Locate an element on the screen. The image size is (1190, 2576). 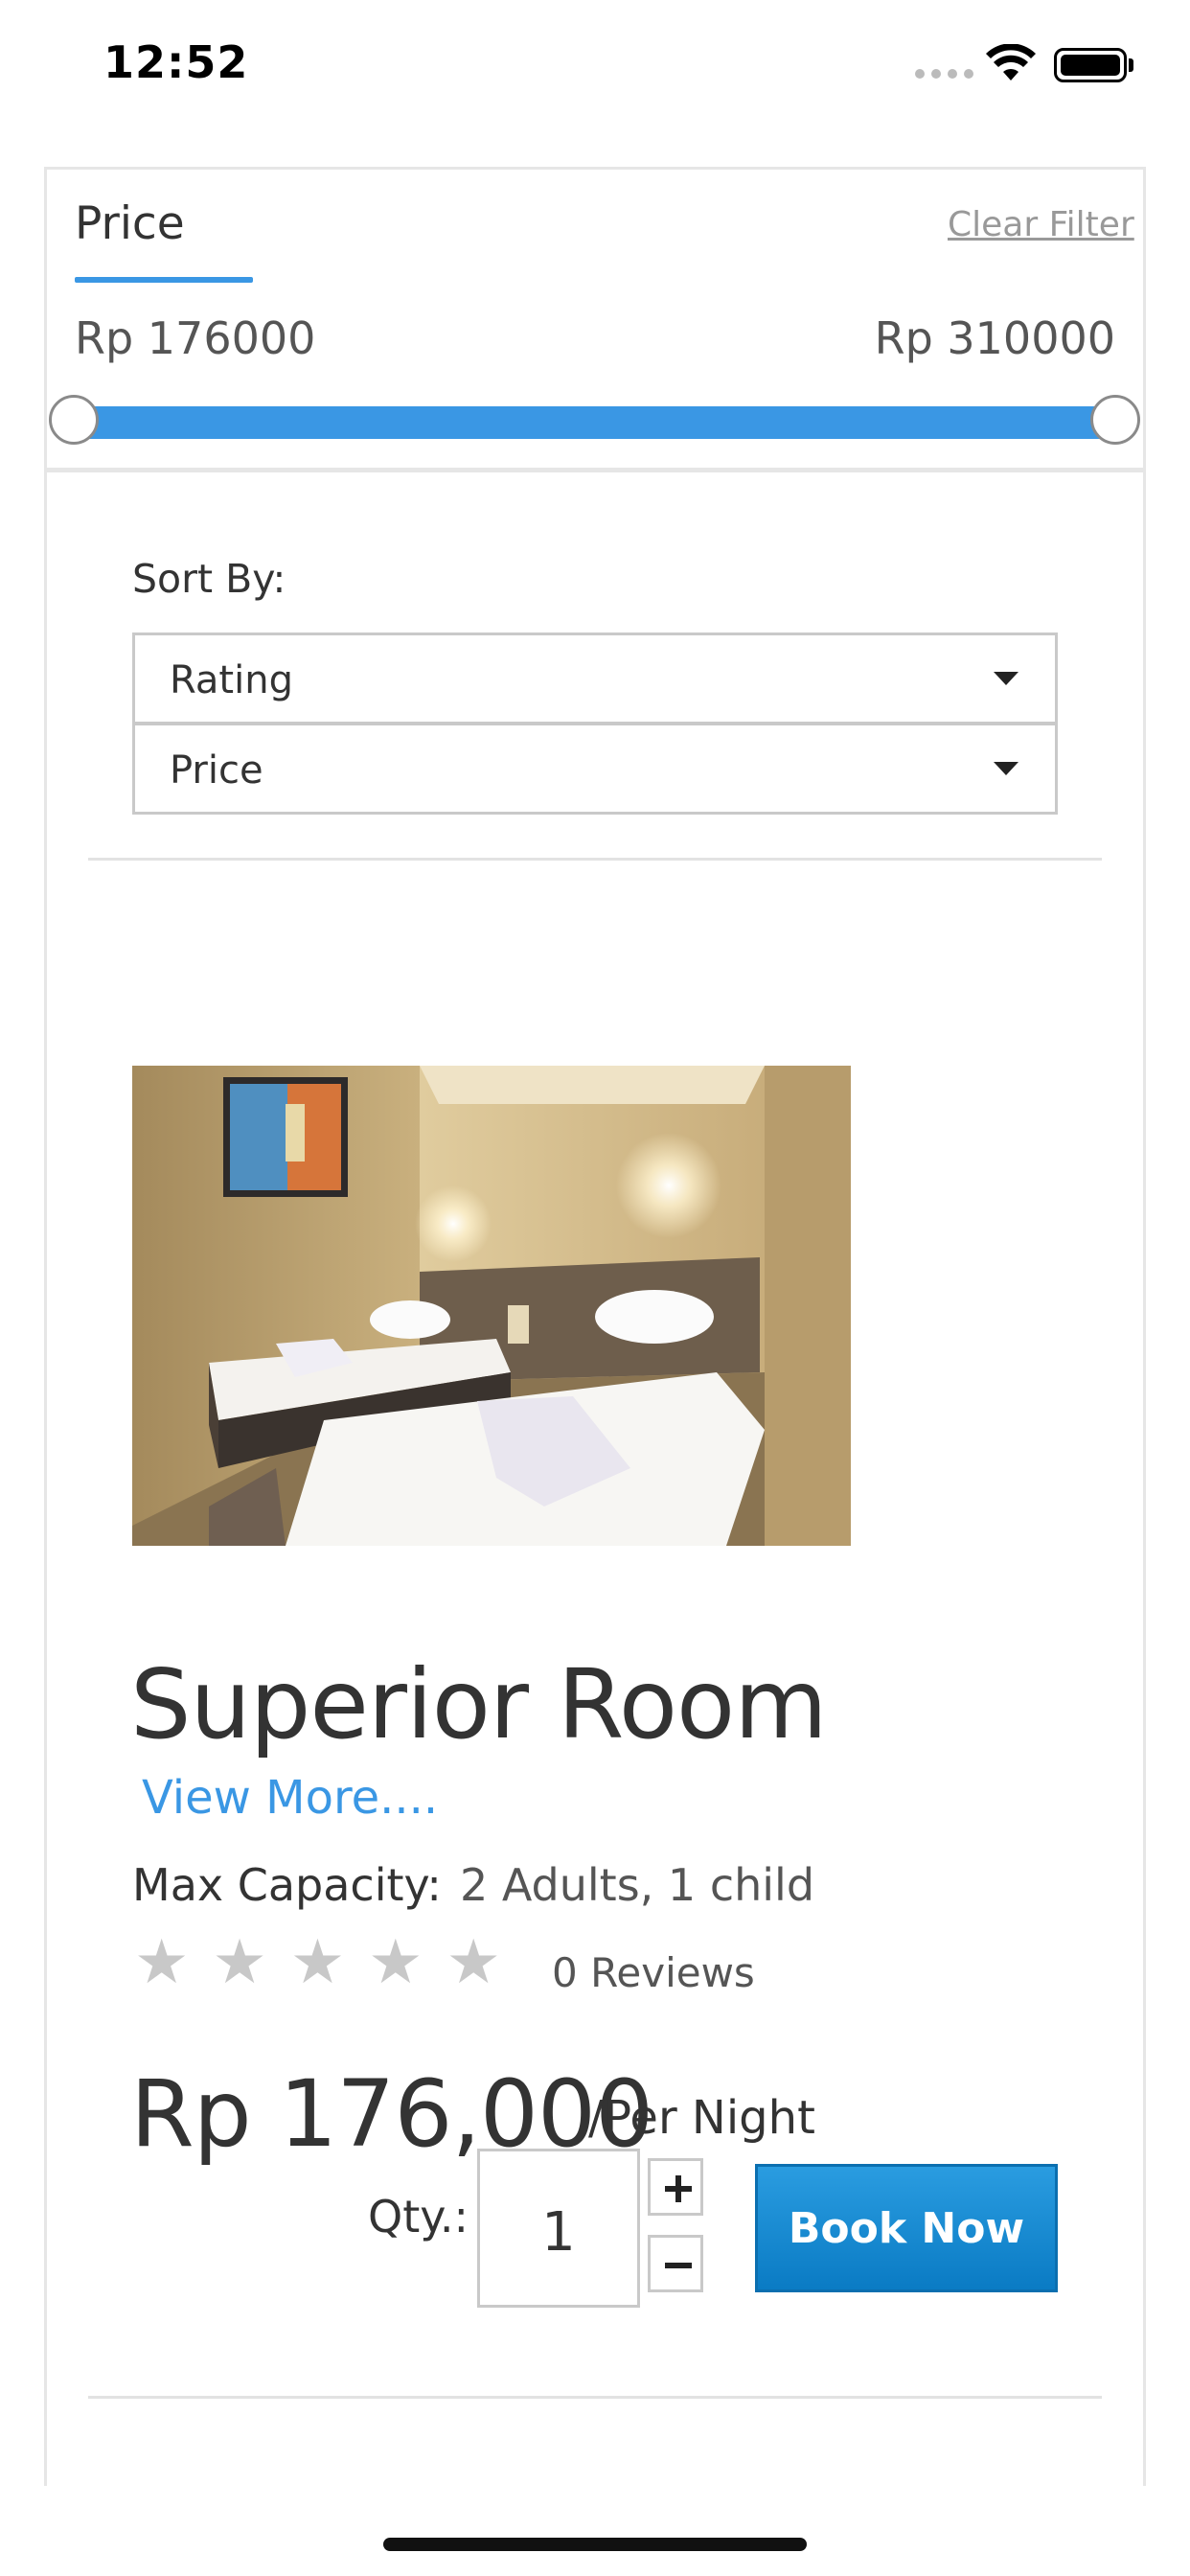
room-title: Superior Room is located at coordinates (479, 1704).